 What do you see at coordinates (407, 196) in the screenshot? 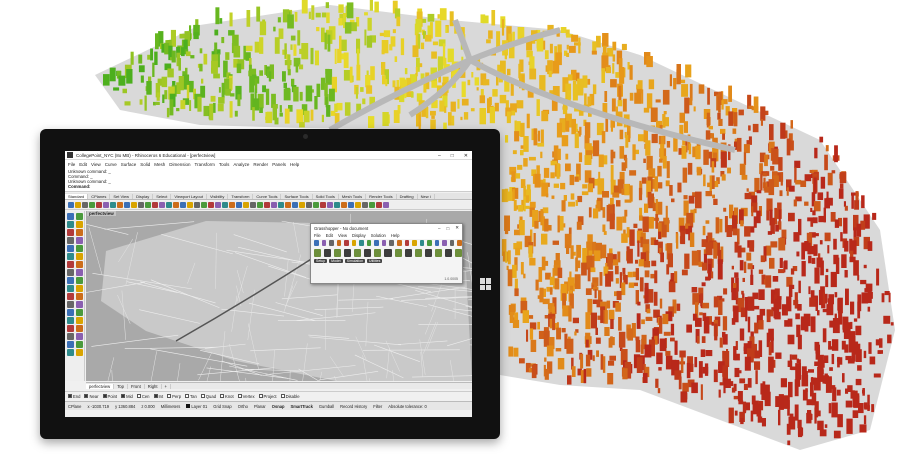
I see `tab-drafting: Drafting` at bounding box center [407, 196].